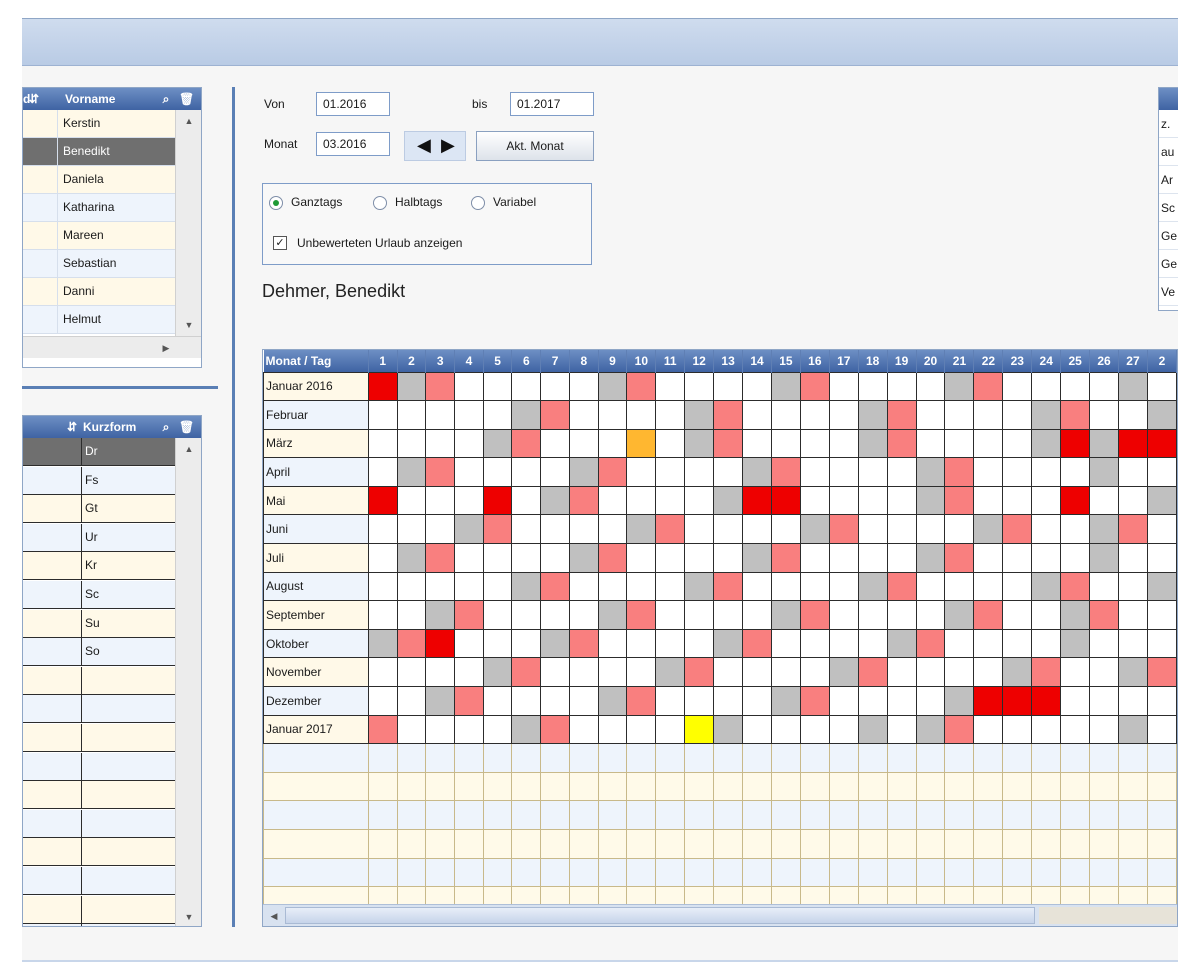  I want to click on employee-row: Katharina, so click(99, 208).